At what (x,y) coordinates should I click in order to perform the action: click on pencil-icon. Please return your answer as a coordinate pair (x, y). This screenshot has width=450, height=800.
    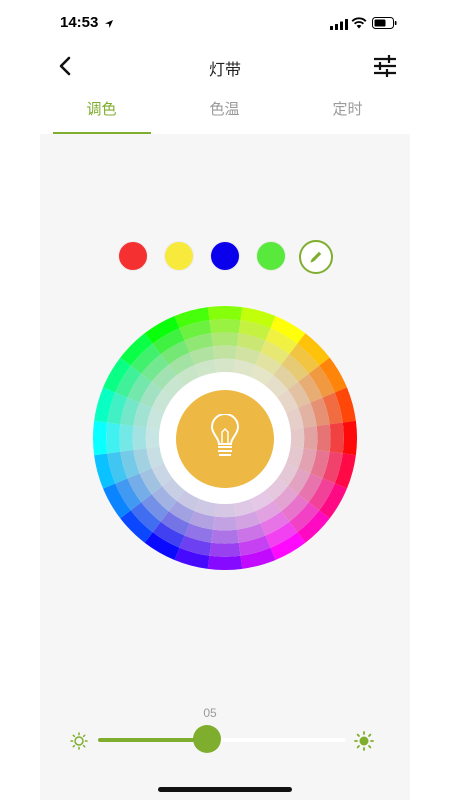
    Looking at the image, I should click on (316, 257).